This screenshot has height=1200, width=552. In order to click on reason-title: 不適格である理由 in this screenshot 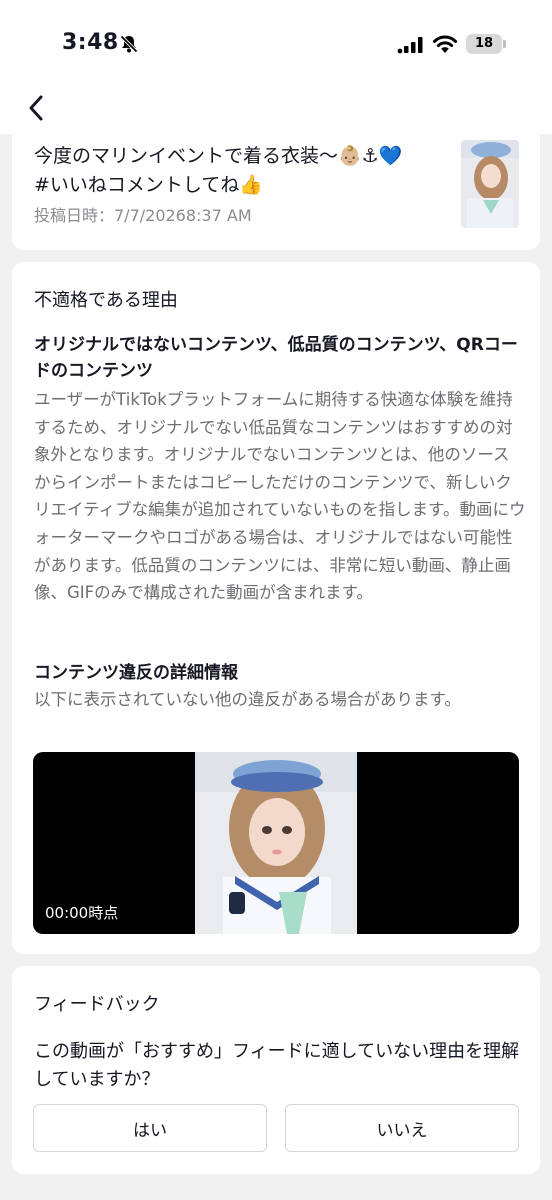, I will do `click(106, 300)`.